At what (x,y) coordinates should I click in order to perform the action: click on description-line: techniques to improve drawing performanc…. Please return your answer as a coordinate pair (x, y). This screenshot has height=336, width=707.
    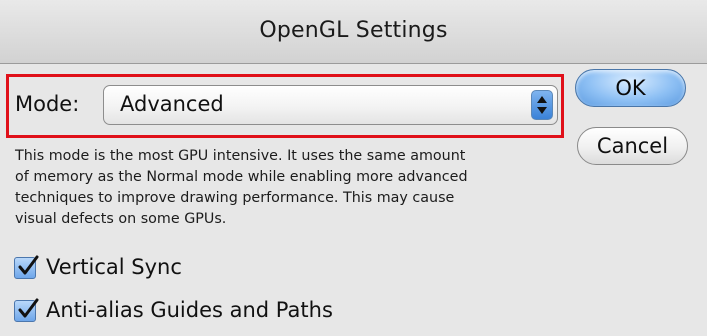
    Looking at the image, I should click on (235, 198).